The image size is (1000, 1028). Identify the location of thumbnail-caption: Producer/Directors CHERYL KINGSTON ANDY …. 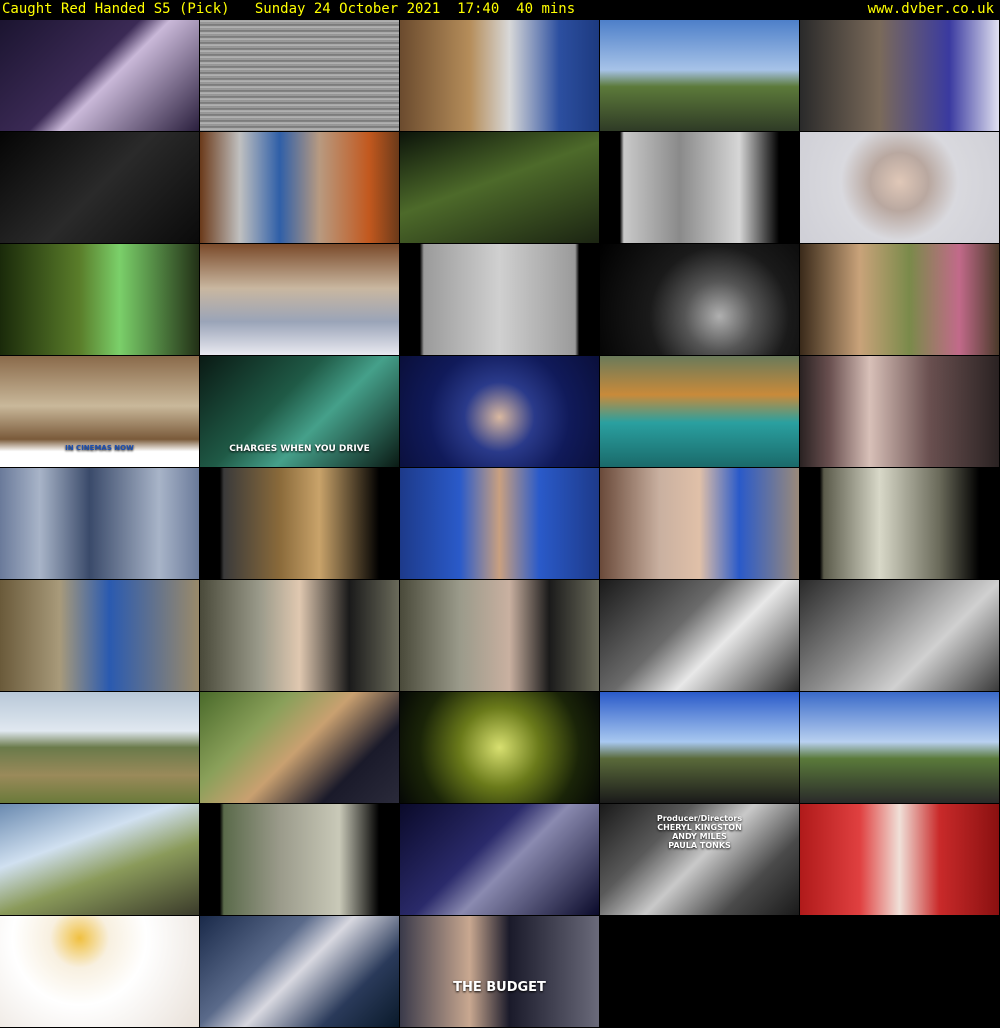
(699, 832).